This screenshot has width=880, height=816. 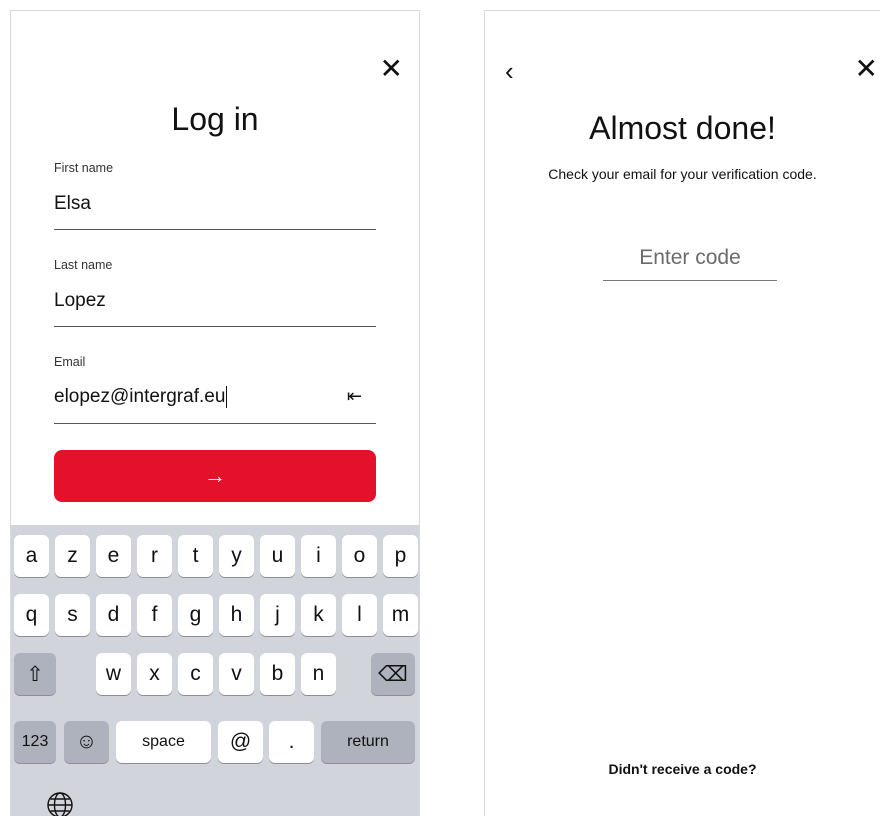 What do you see at coordinates (72, 556) in the screenshot?
I see `key-z: z` at bounding box center [72, 556].